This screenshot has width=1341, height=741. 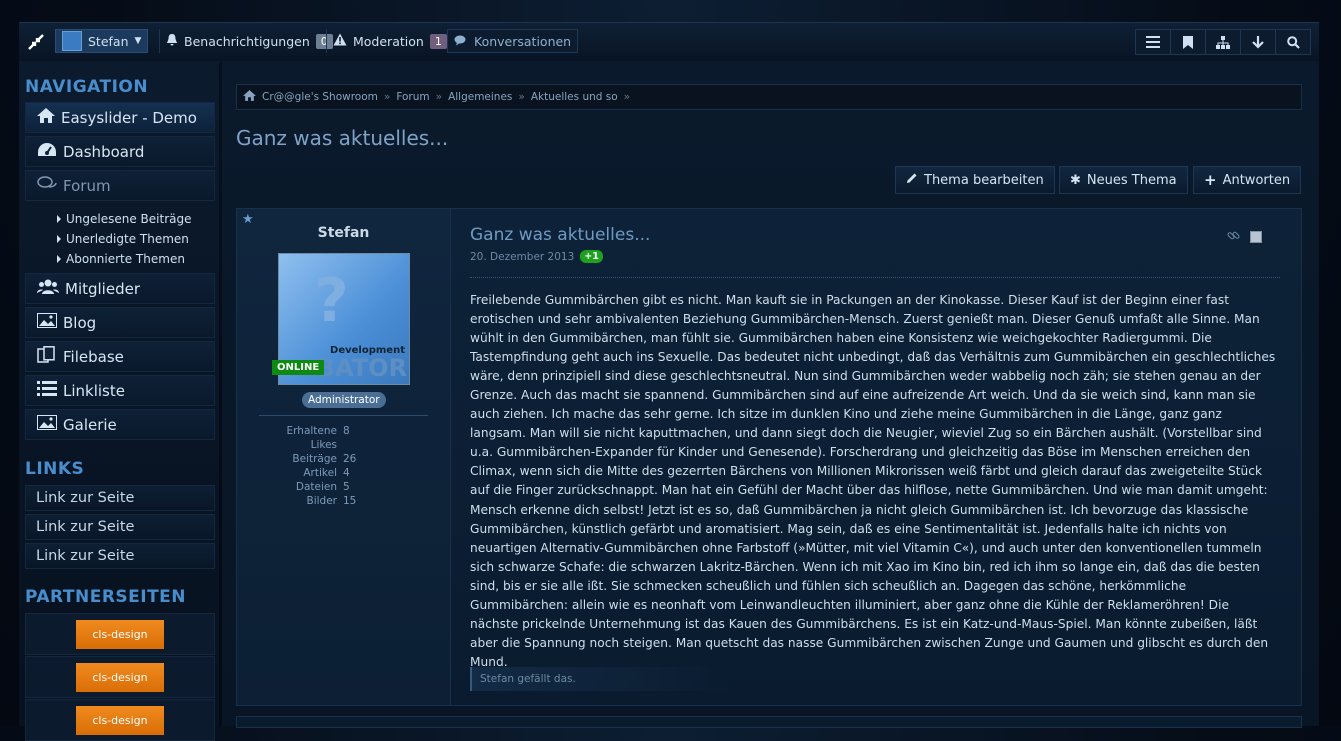 I want to click on nav-item-linklist: Linkliste, so click(x=120, y=390).